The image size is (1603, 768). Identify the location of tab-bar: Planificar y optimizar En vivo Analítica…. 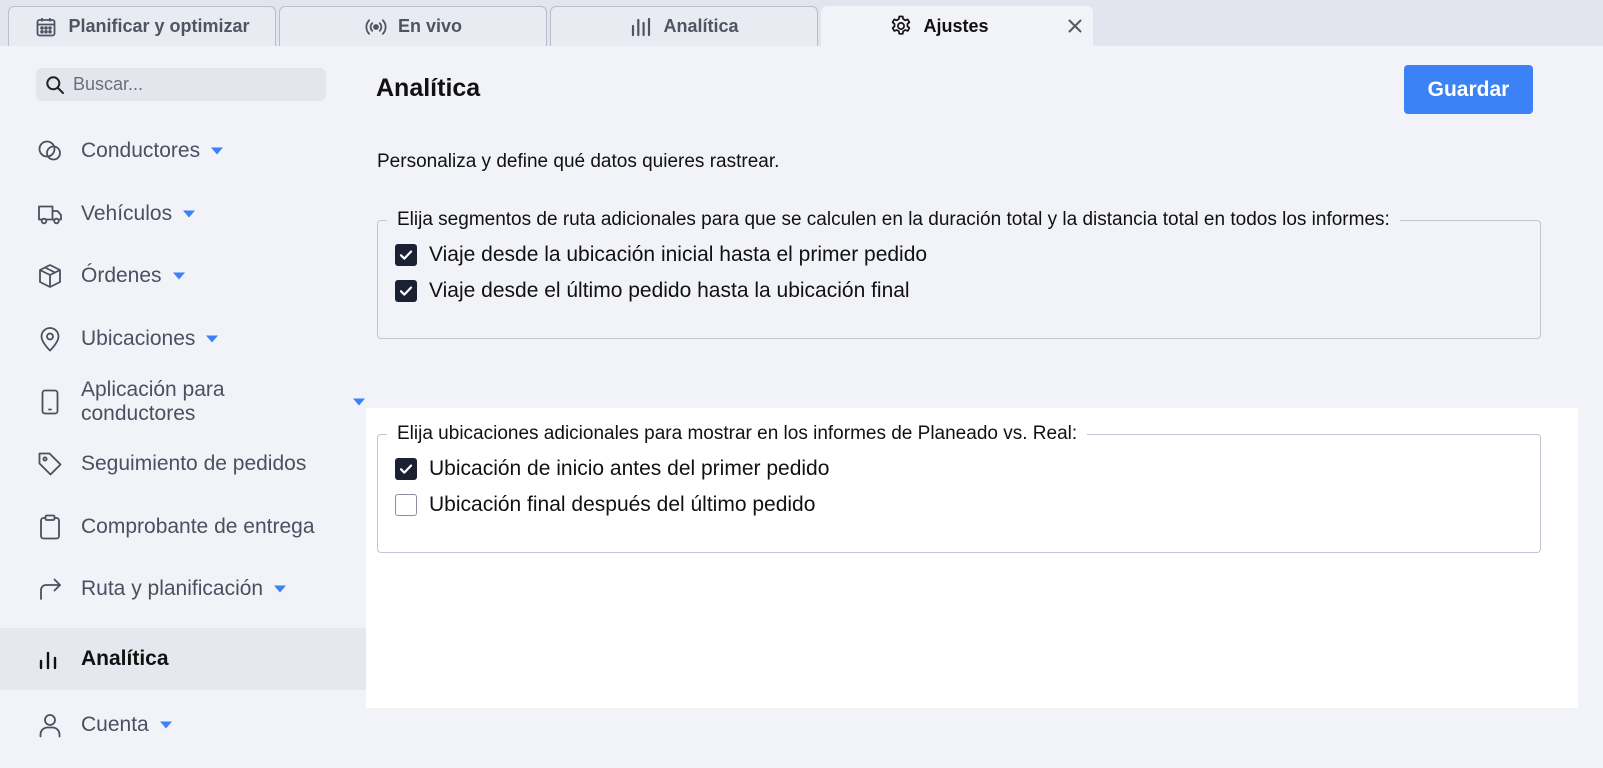
(801, 23).